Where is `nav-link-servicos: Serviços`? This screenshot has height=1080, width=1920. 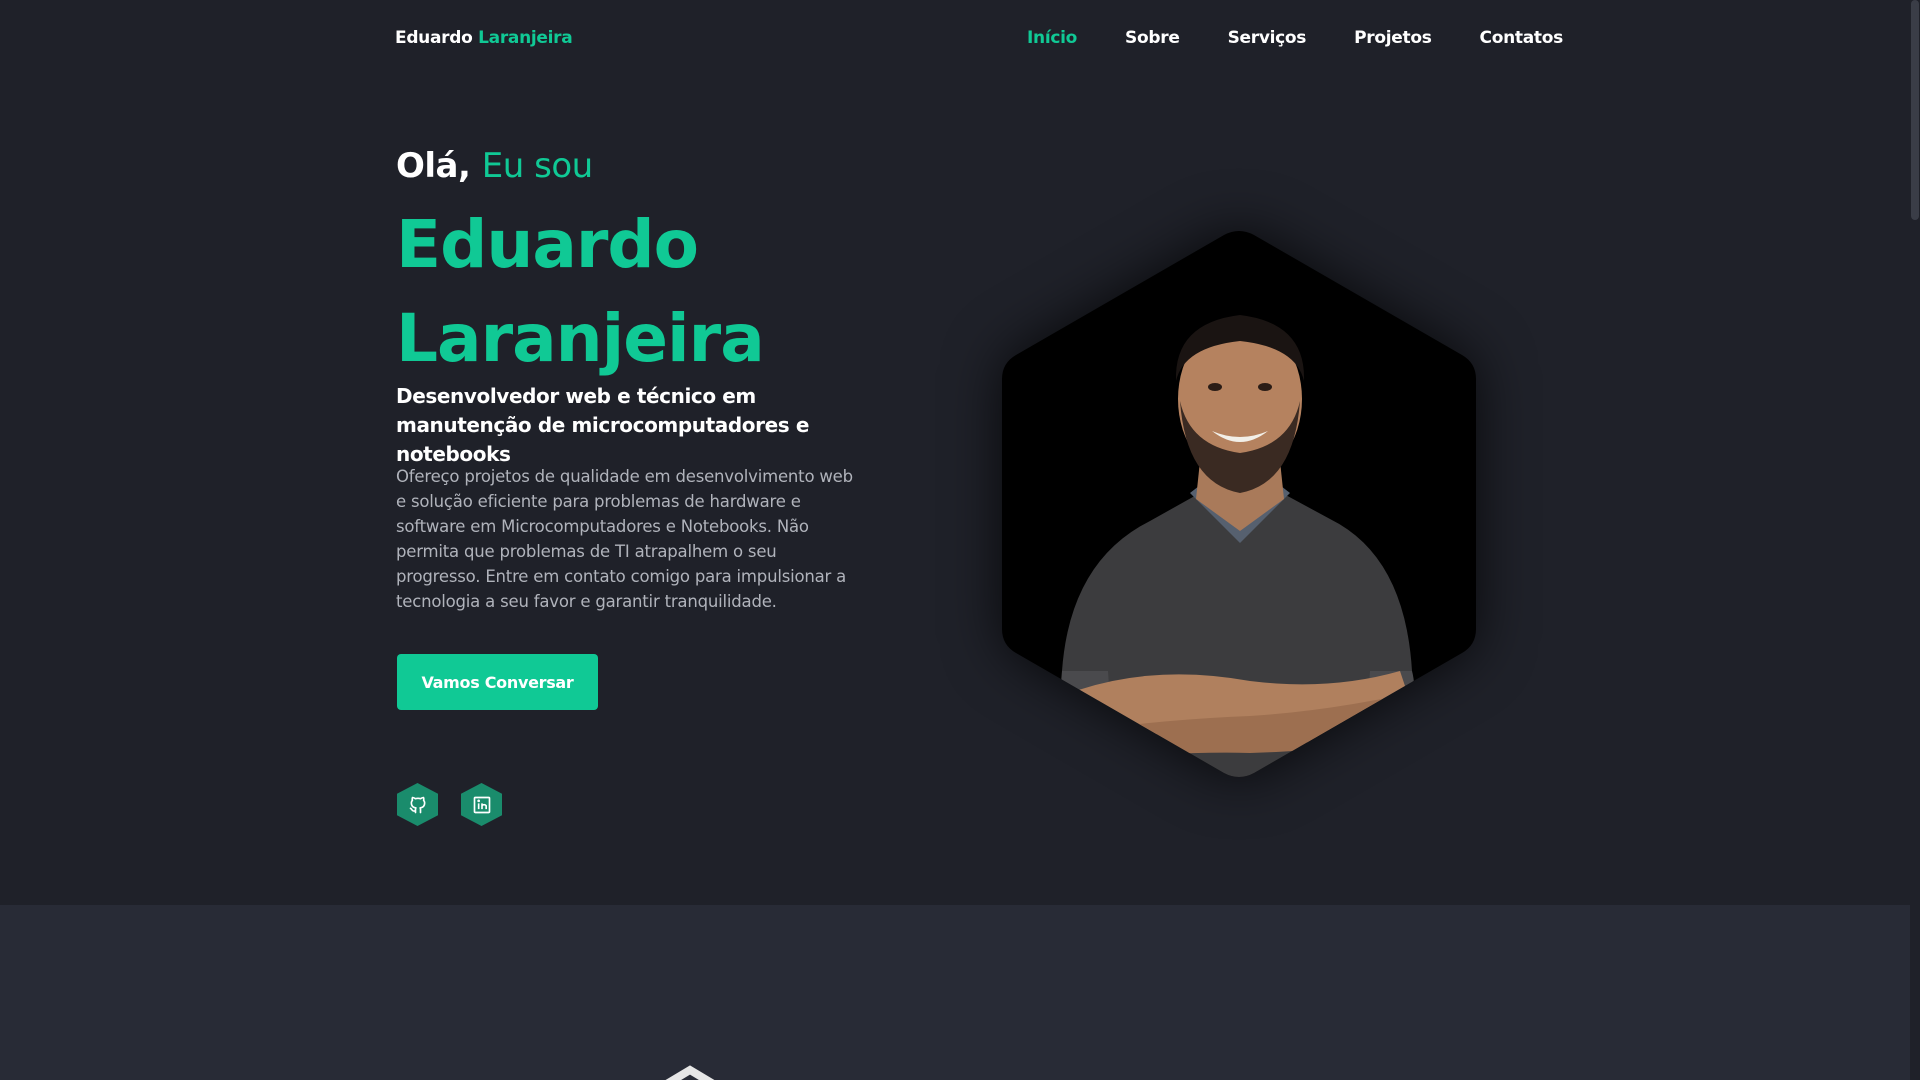
nav-link-servicos: Serviços is located at coordinates (1267, 38).